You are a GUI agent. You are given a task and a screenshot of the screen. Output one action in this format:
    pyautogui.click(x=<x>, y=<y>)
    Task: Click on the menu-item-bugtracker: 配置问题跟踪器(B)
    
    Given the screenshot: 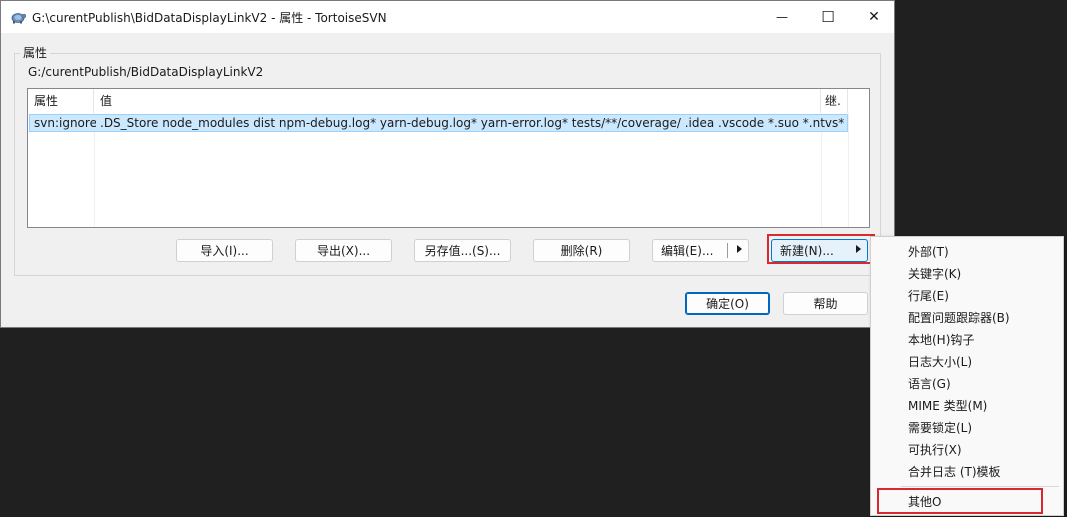 What is the action you would take?
    pyautogui.click(x=967, y=318)
    